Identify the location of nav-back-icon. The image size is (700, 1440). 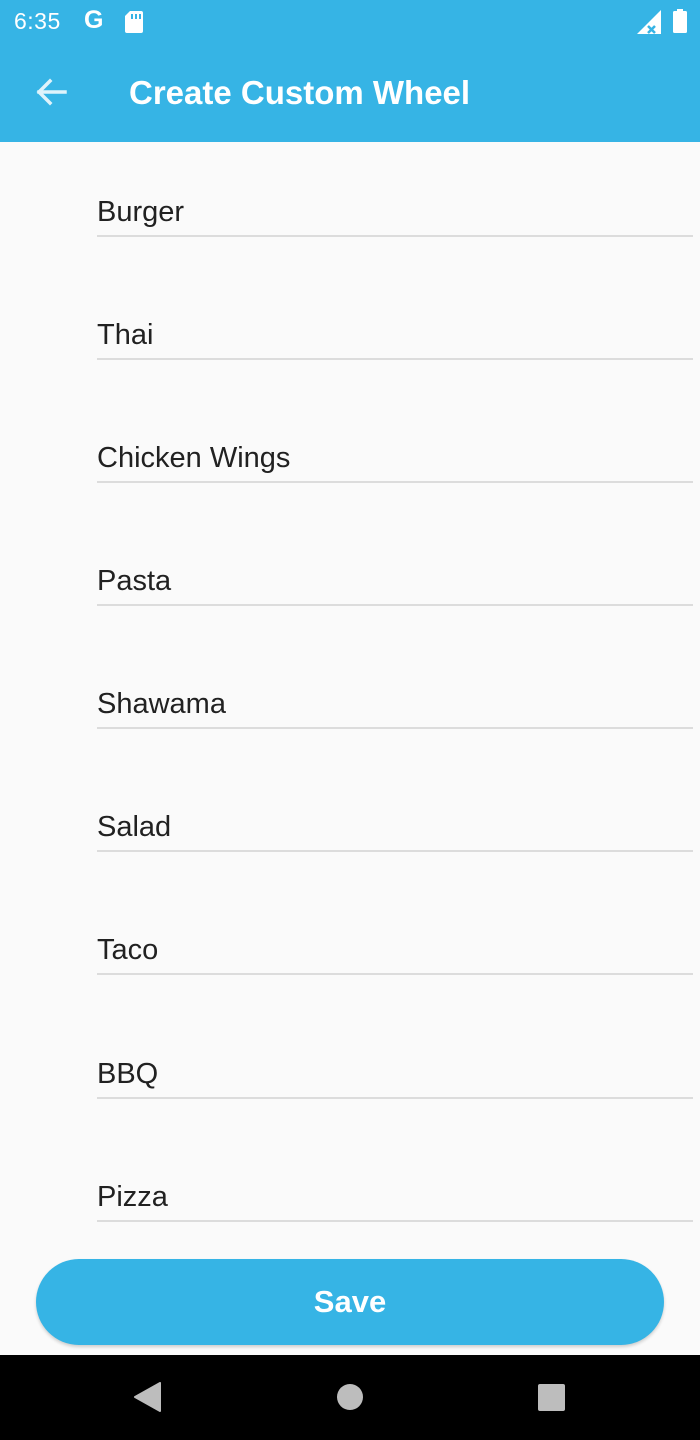
(147, 1399).